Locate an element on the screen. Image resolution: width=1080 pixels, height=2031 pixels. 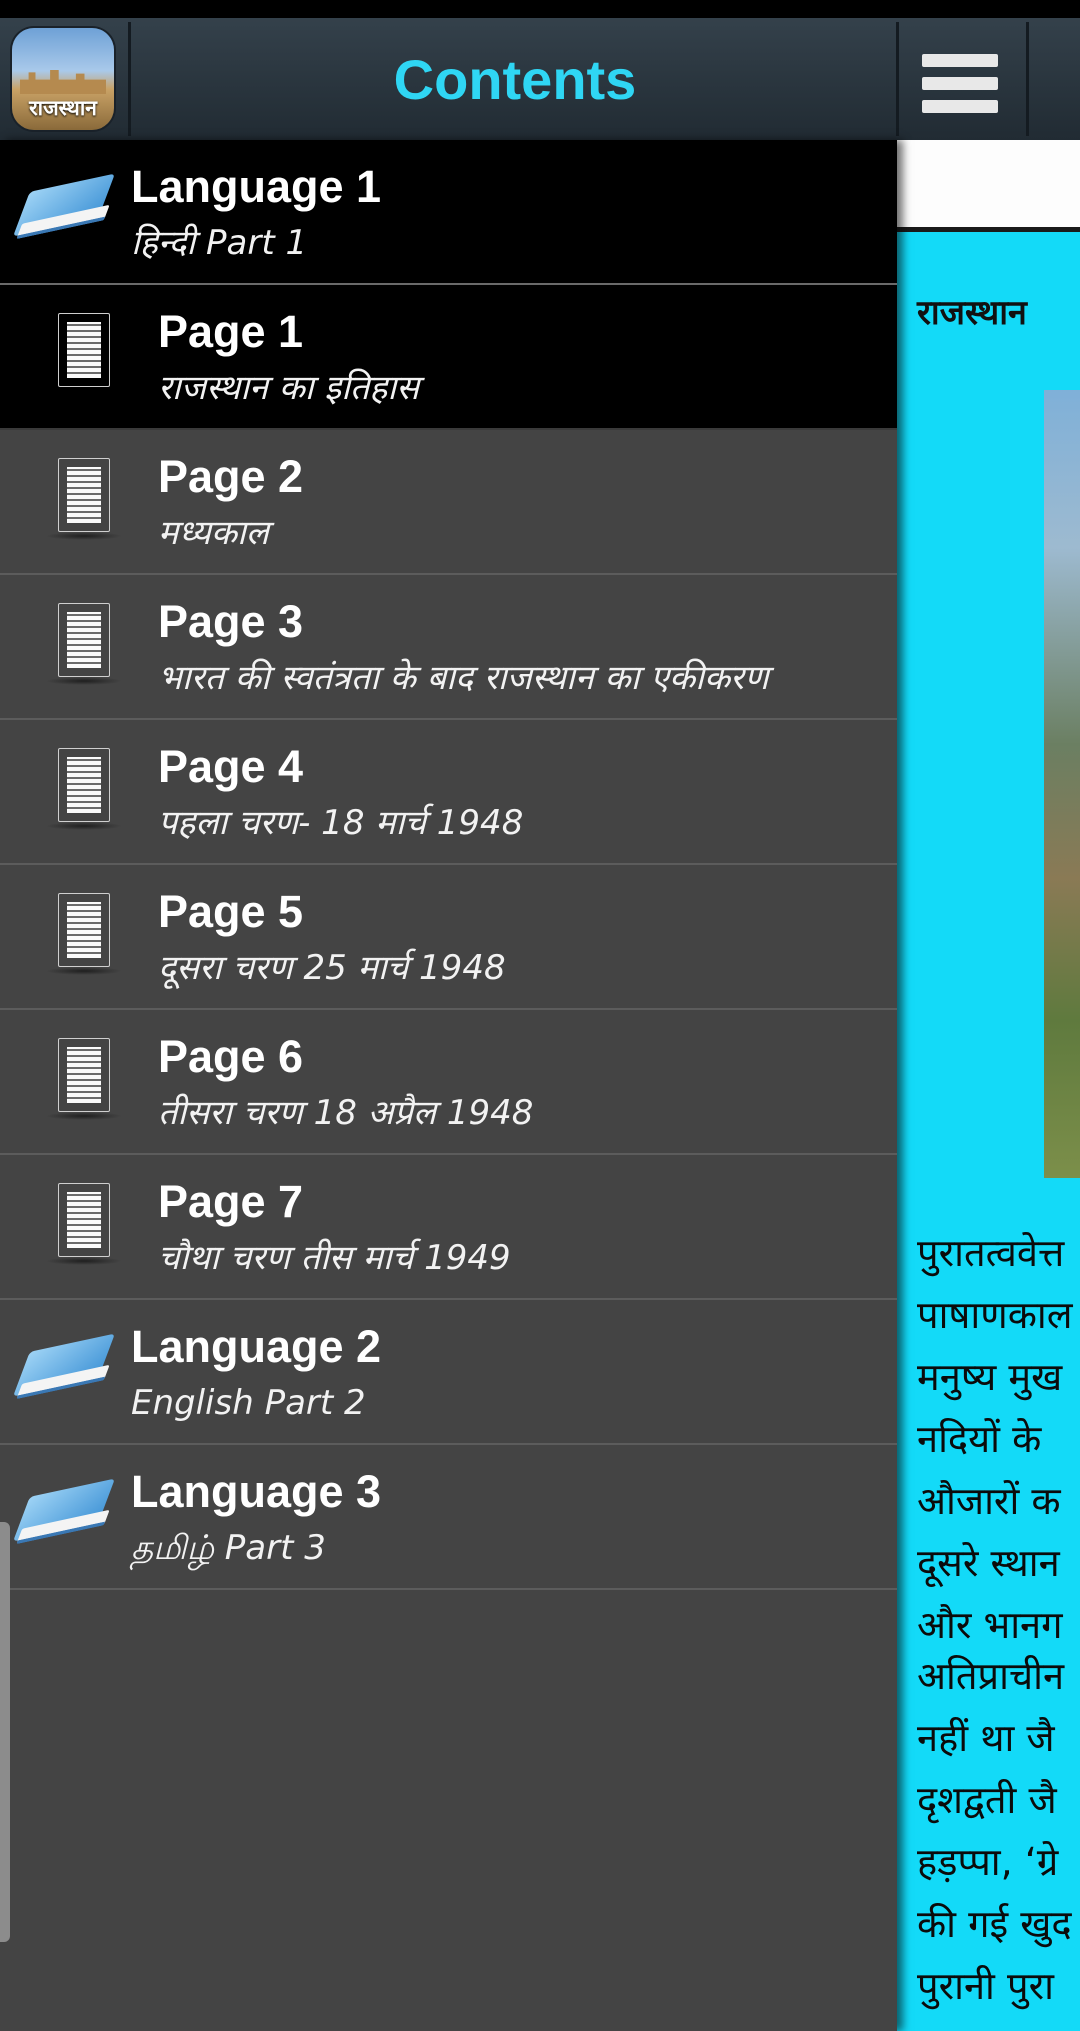
page-item: Page 1 राजस्थान का इतिहास is located at coordinates (448, 357).